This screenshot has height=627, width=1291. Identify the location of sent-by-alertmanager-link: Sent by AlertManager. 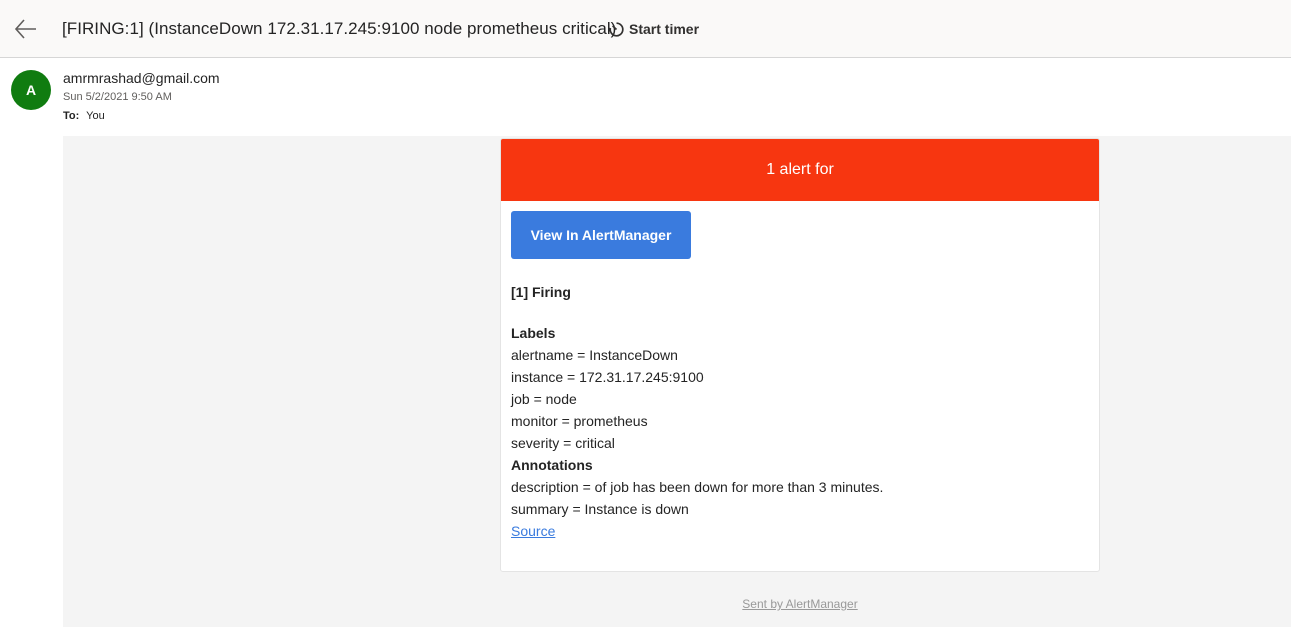
(800, 604).